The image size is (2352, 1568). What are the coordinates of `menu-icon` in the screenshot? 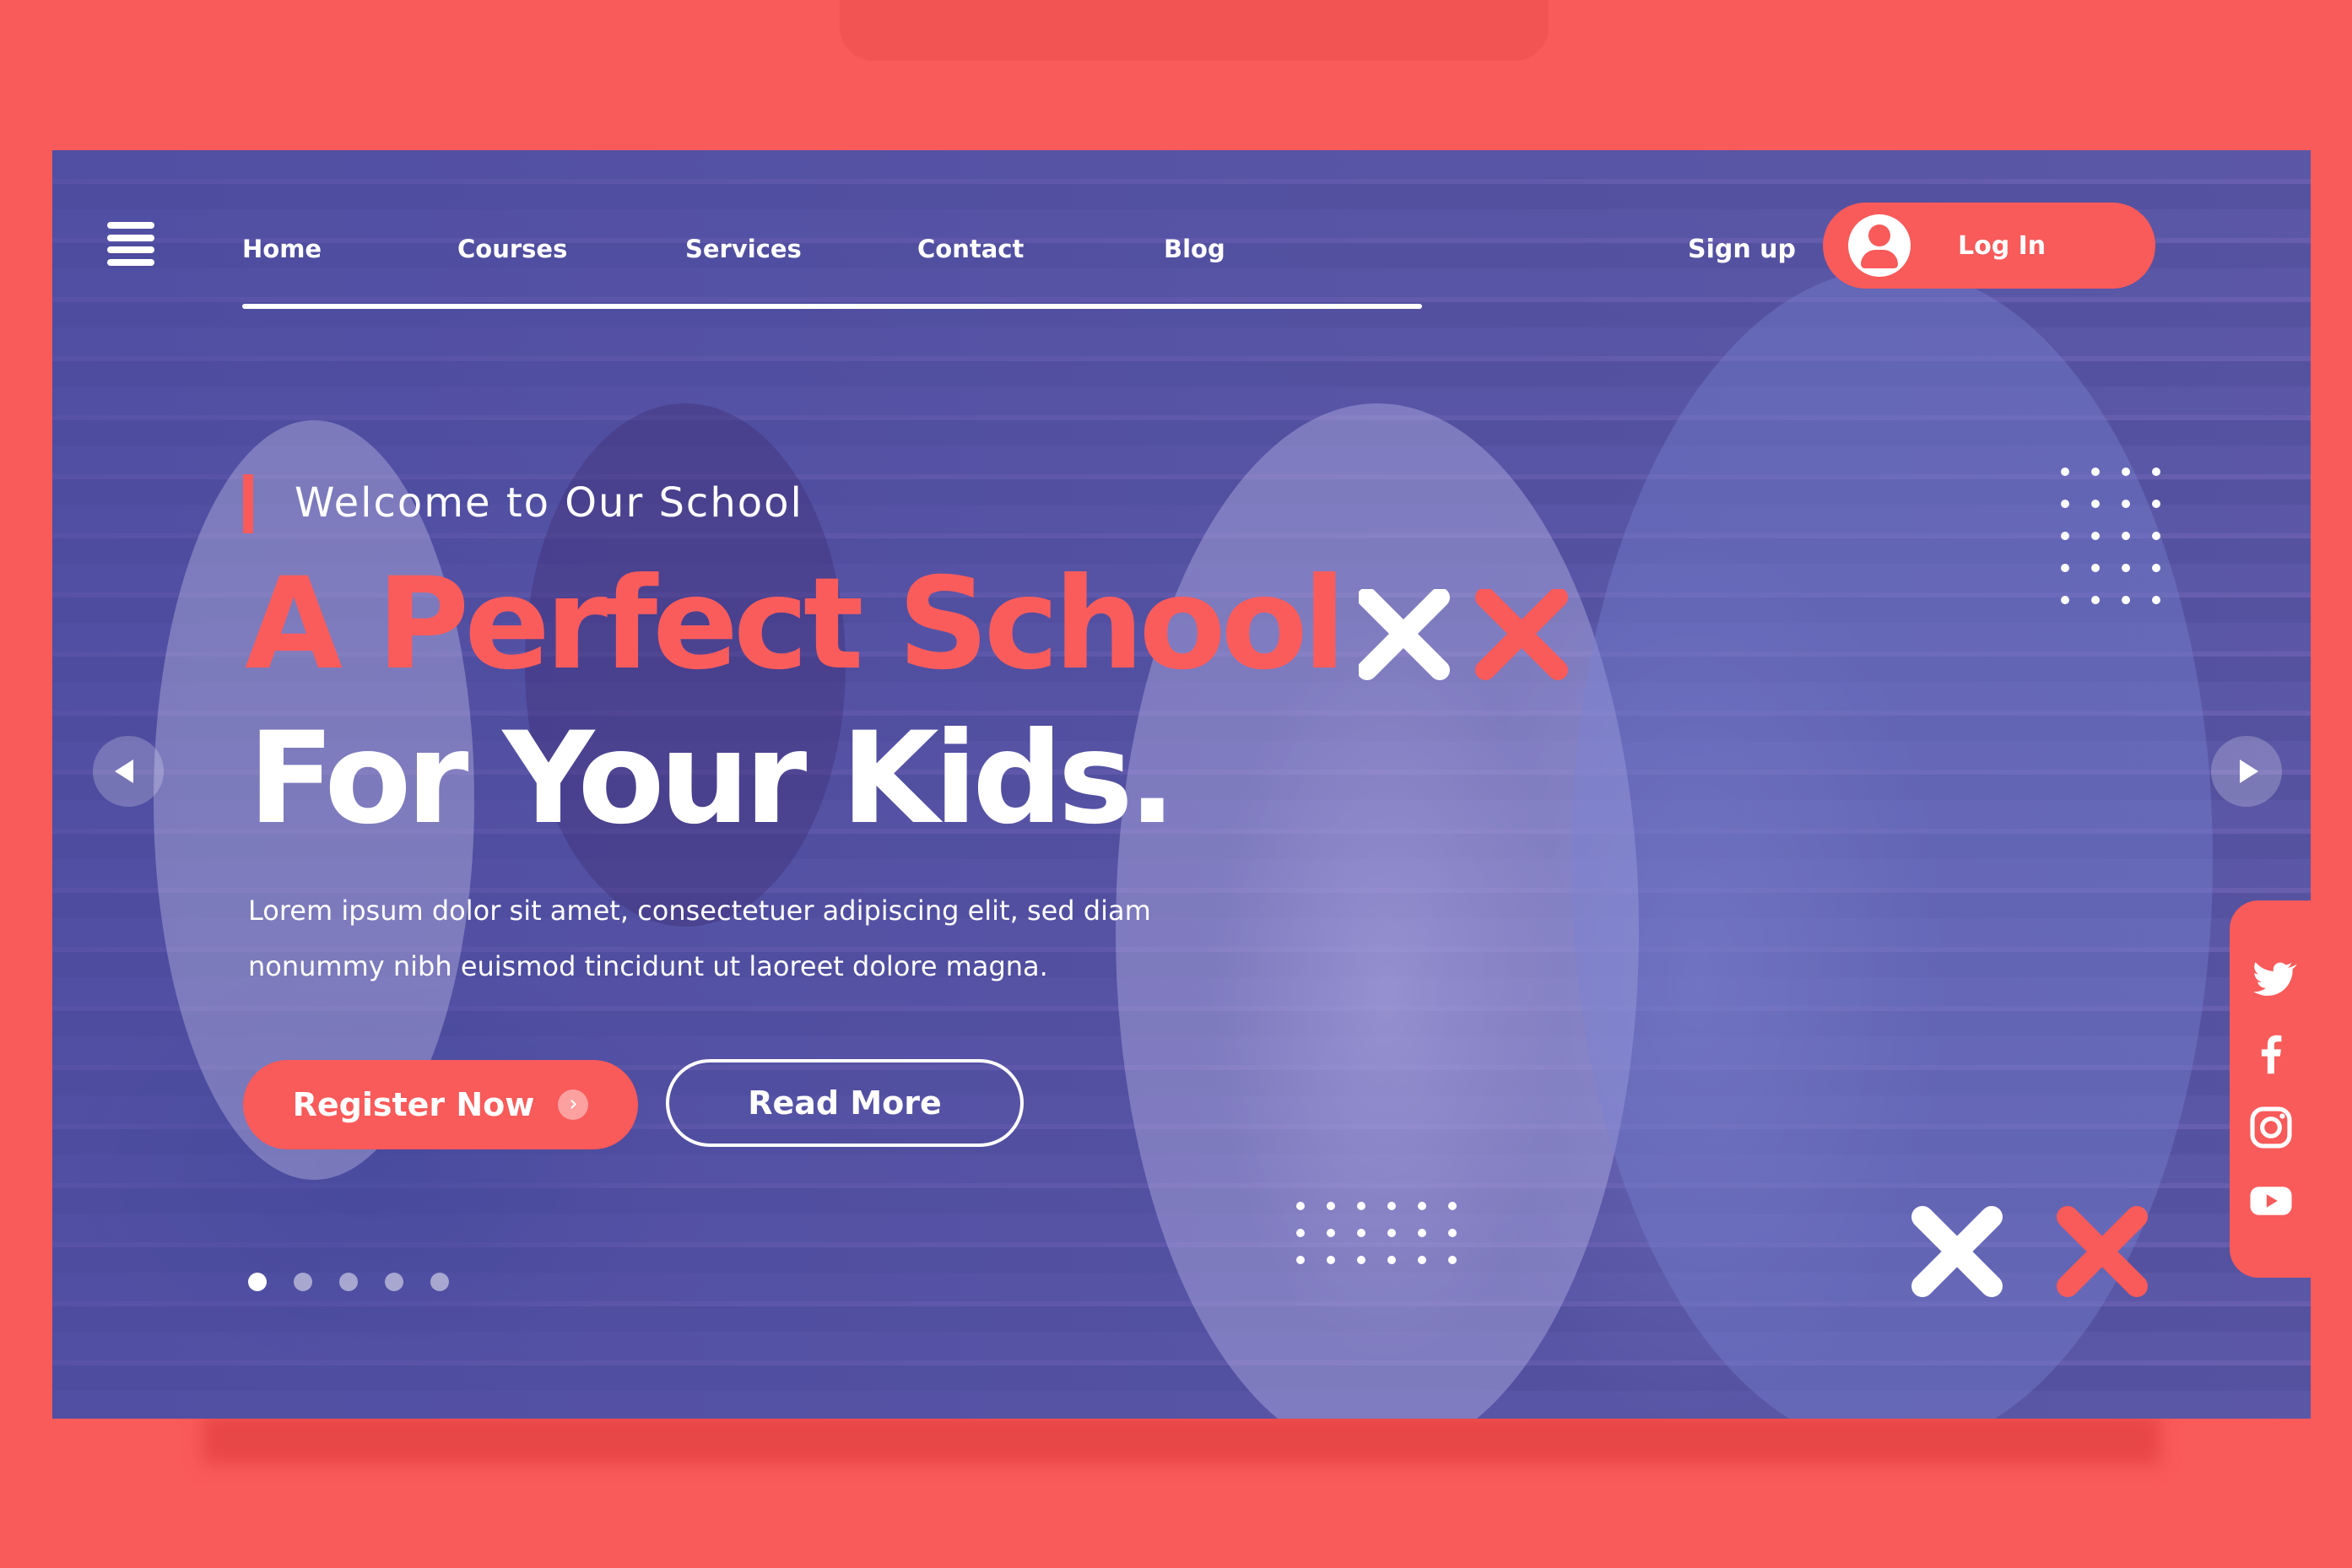 It's located at (130, 244).